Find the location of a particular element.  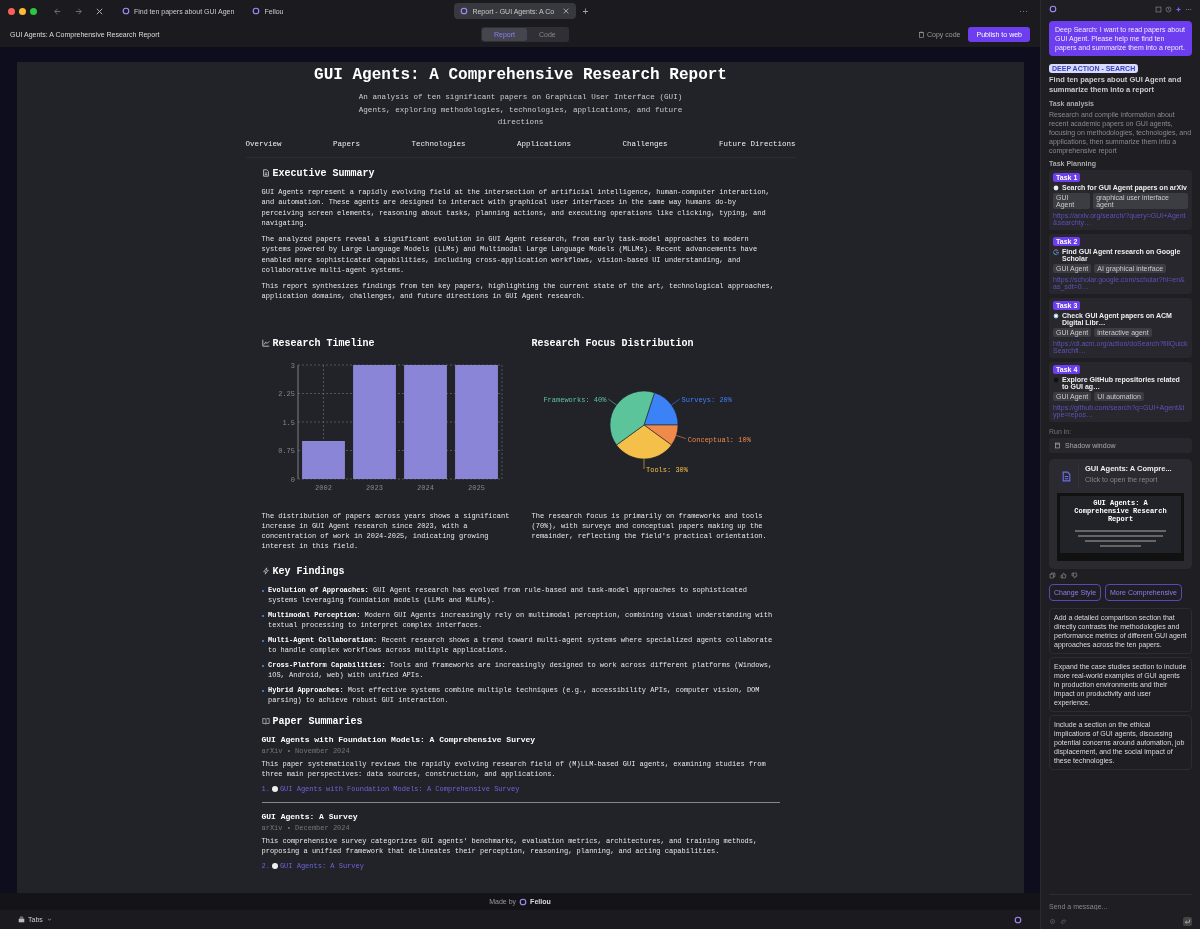

section-heading: Executive Summary is located at coordinates (323, 173).